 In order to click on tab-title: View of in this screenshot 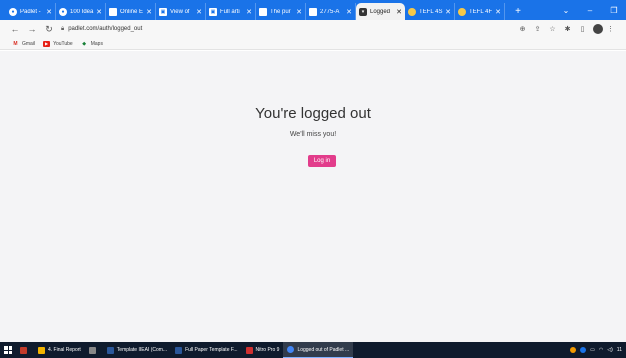, I will do `click(180, 11)`.